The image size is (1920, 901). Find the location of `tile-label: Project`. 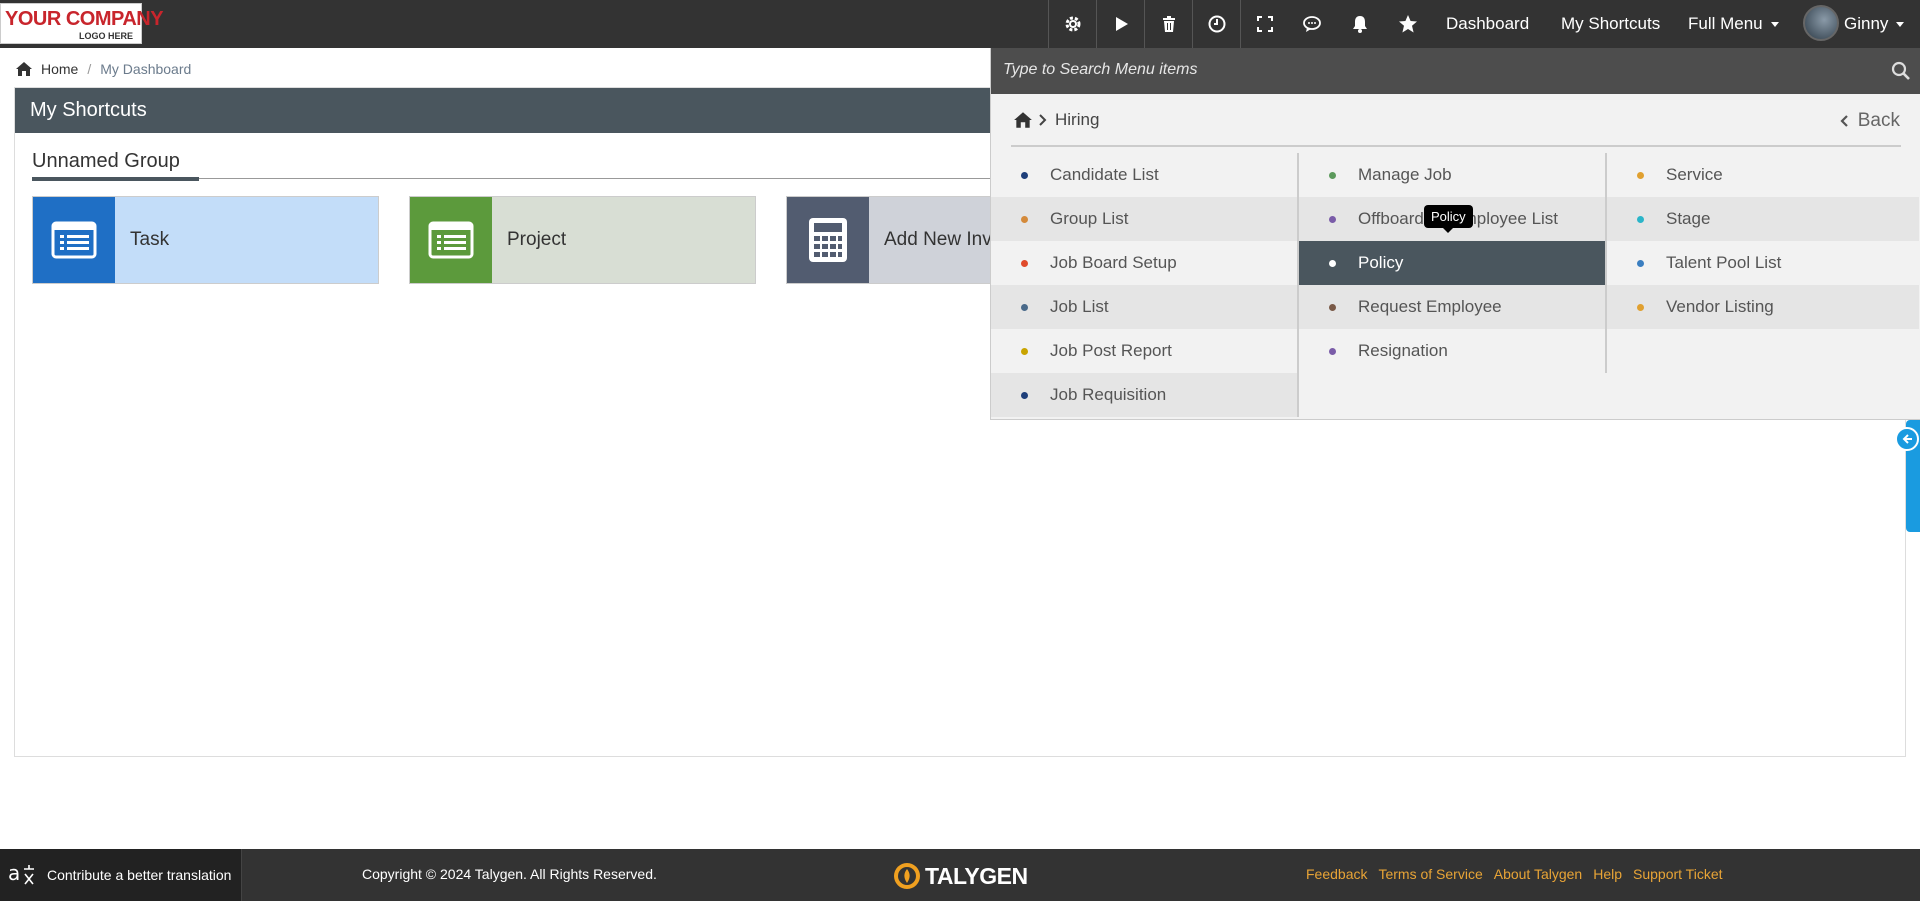

tile-label: Project is located at coordinates (537, 239).